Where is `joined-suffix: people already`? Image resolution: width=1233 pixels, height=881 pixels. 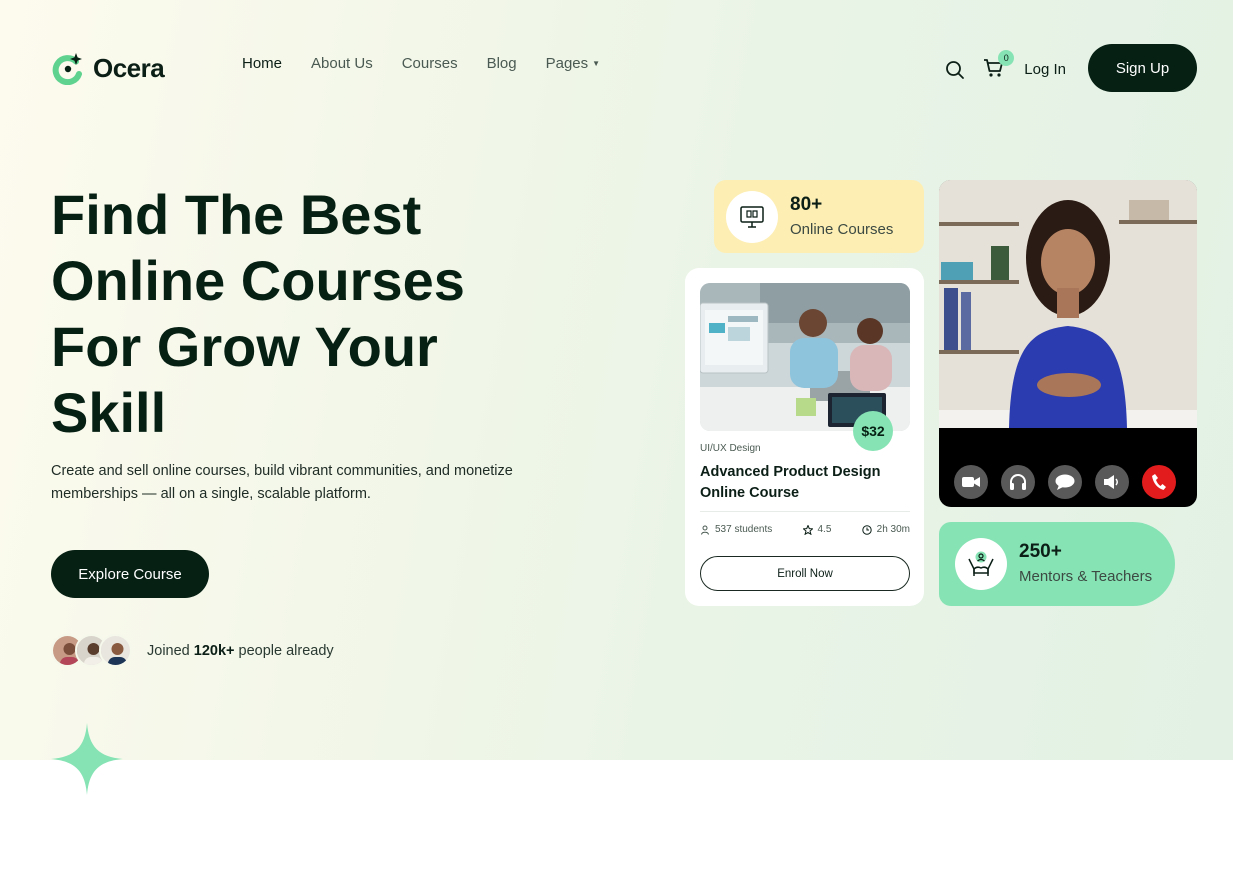 joined-suffix: people already is located at coordinates (286, 650).